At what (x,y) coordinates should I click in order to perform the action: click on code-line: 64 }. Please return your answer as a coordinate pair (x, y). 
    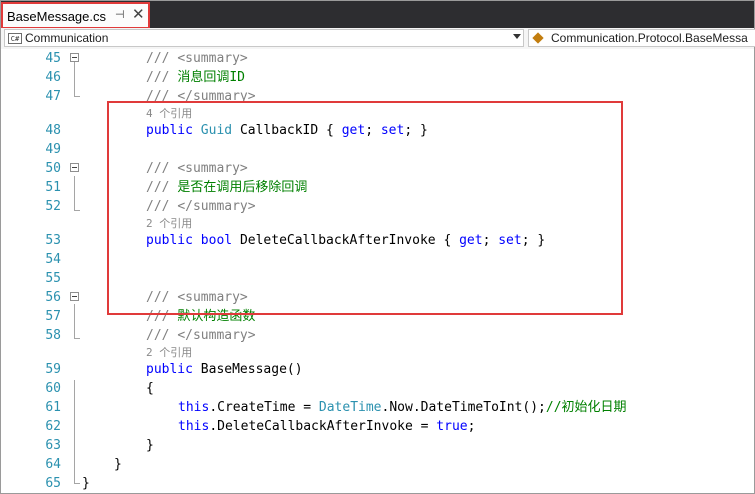
    Looking at the image, I should click on (377, 464).